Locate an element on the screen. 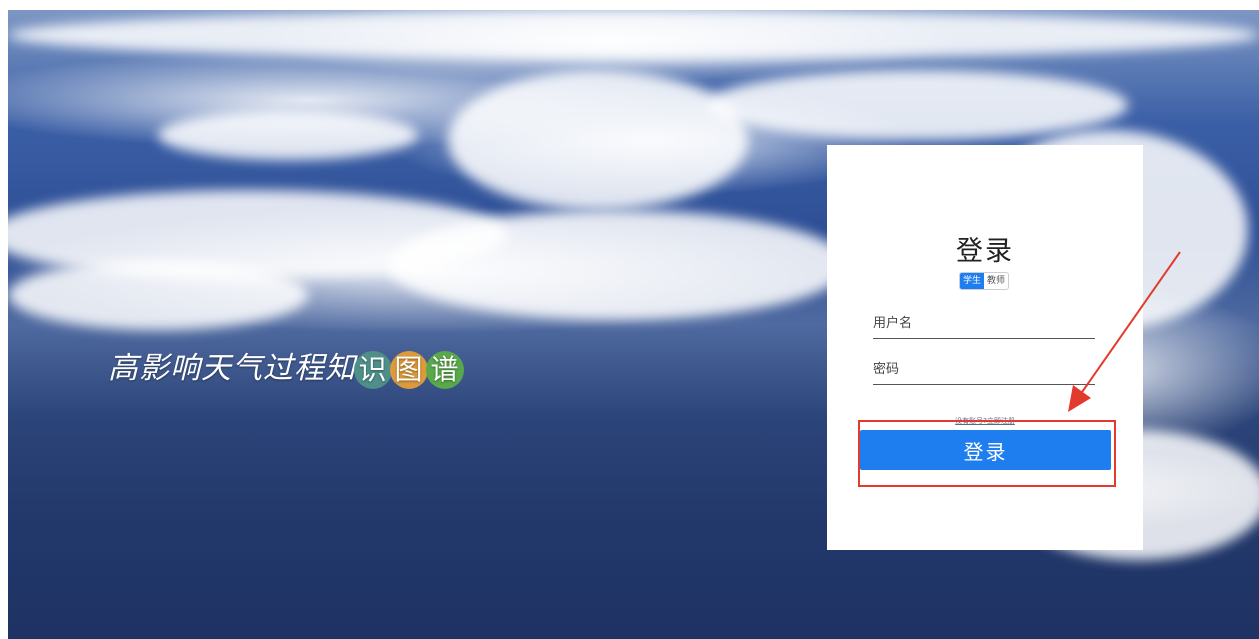 This screenshot has width=1259, height=639. password-input is located at coordinates (984, 369).